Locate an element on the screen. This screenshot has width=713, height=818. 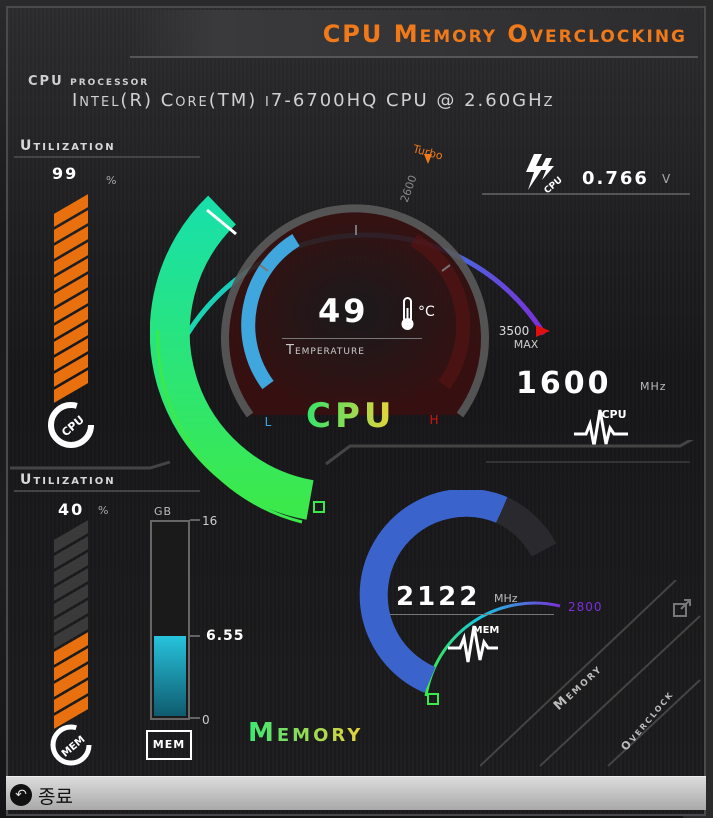
memory-utilization-icon: MEM is located at coordinates (71, 745).